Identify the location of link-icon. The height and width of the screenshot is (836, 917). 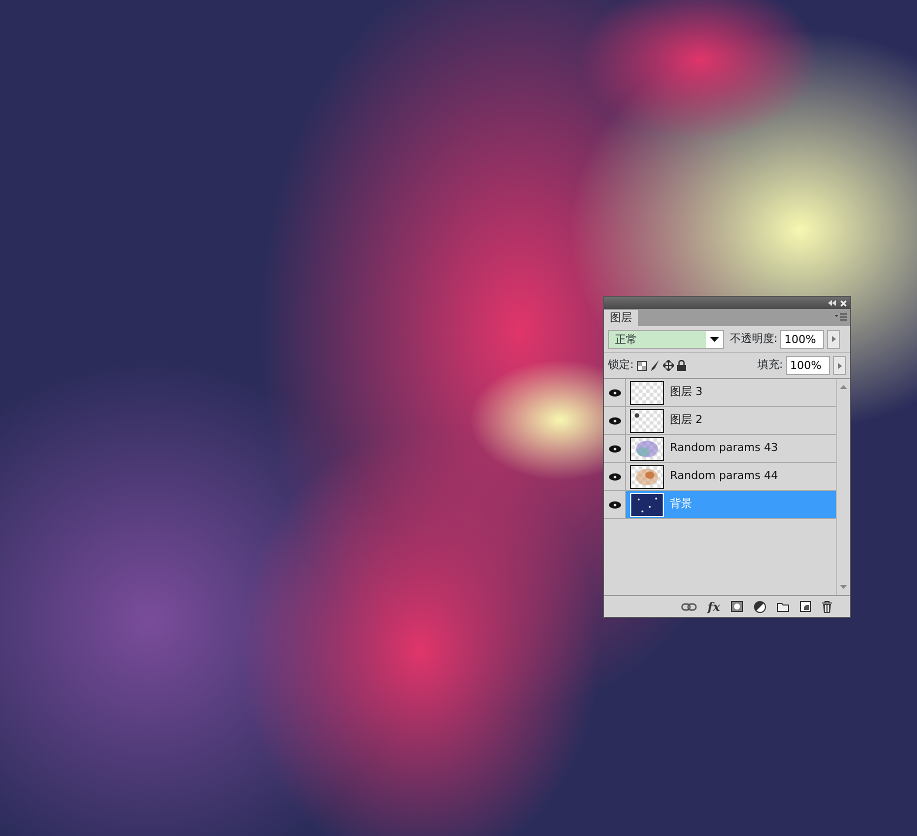
(688, 606).